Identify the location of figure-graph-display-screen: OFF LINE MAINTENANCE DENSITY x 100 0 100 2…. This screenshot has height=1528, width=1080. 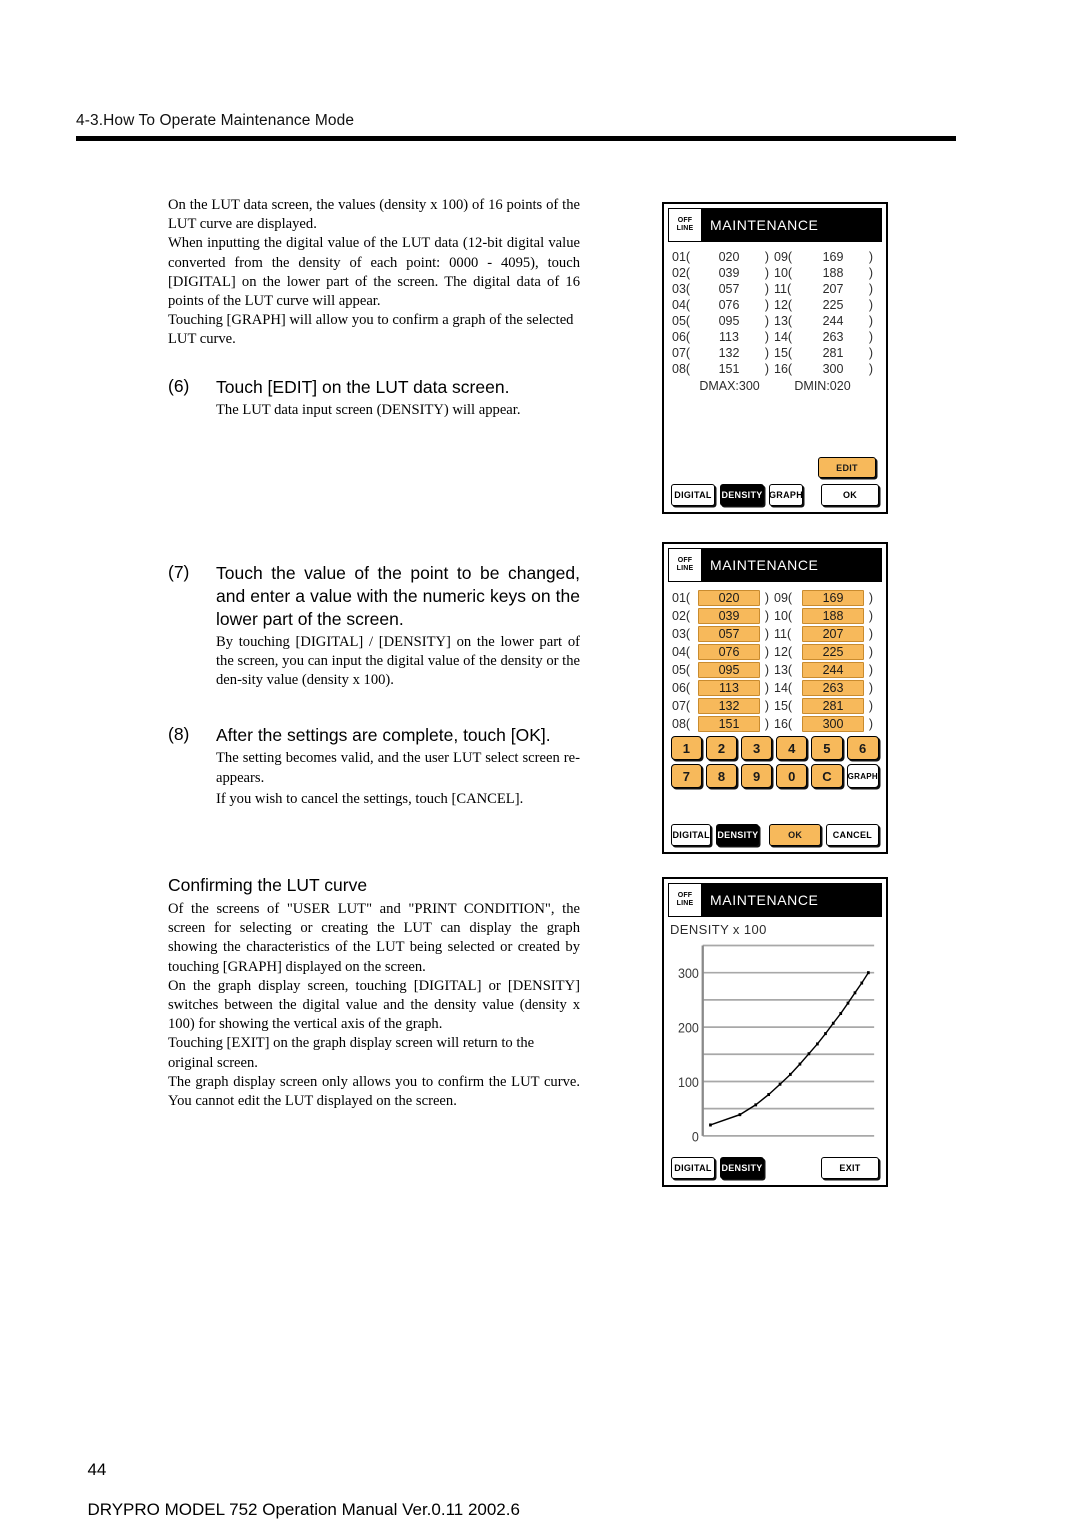
(775, 1032).